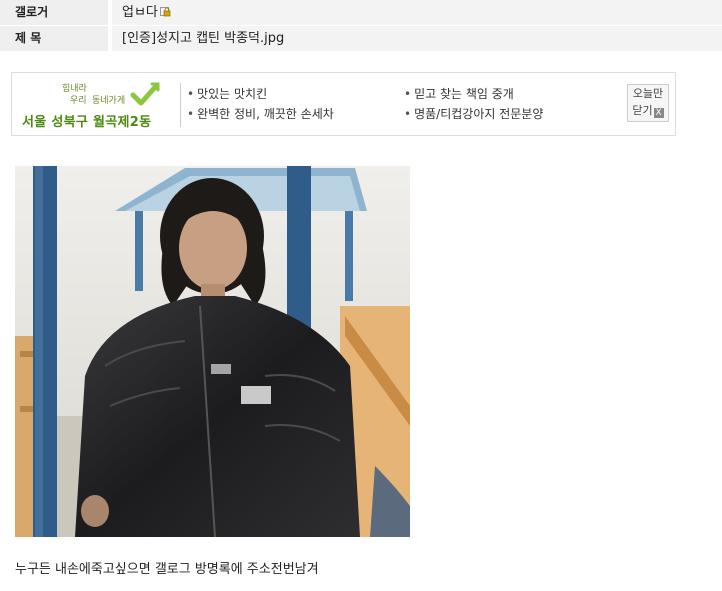 This screenshot has height=591, width=722. What do you see at coordinates (260, 113) in the screenshot?
I see `ad-item-carwash: 완벽한 정비, 깨끗한 손세차` at bounding box center [260, 113].